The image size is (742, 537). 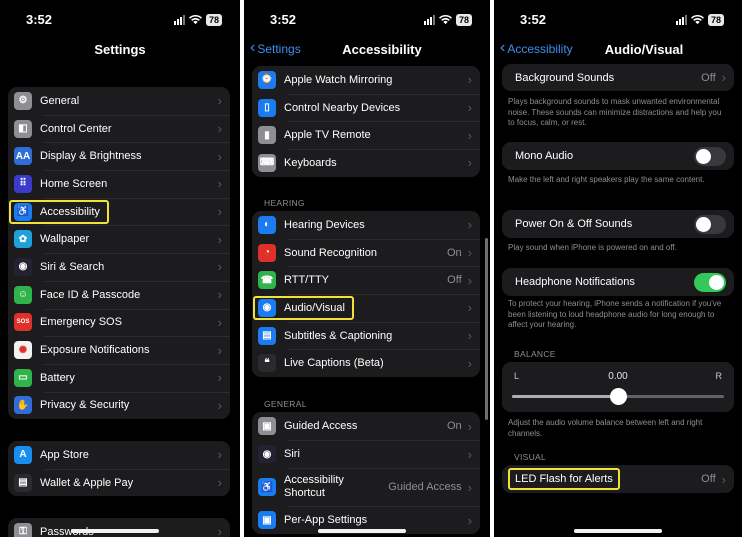 What do you see at coordinates (366, 80) in the screenshot?
I see `settings-row-apple-watch-mirroring: ⌚ Apple Watch Mirroring ›` at bounding box center [366, 80].